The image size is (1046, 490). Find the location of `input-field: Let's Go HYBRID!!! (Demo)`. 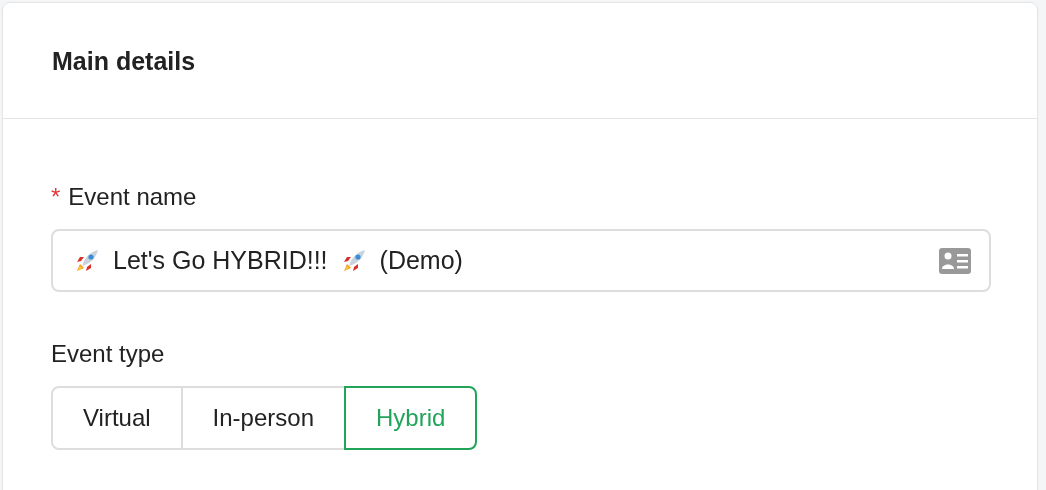

input-field: Let's Go HYBRID!!! (Demo) is located at coordinates (521, 260).